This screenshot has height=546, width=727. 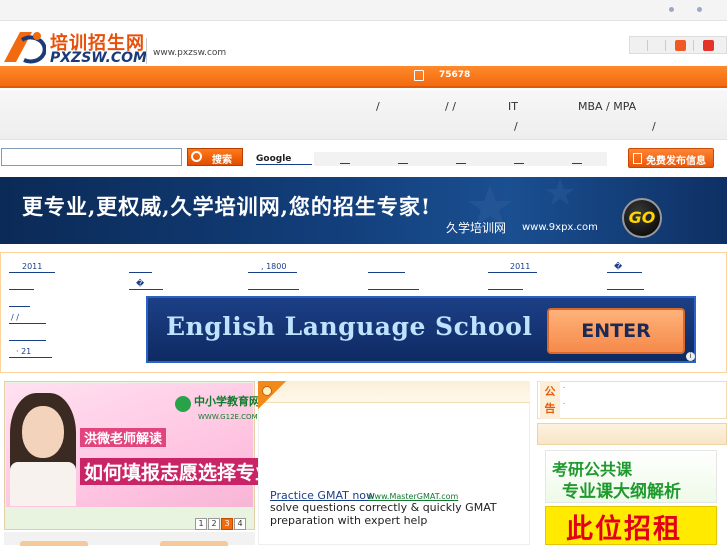 What do you see at coordinates (227, 524) in the screenshot?
I see `page-button-3: 3` at bounding box center [227, 524].